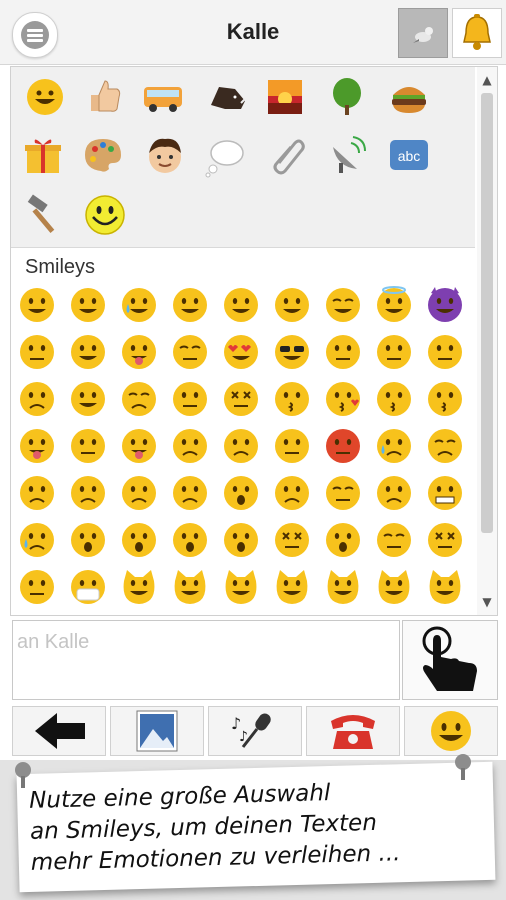  Describe the element at coordinates (477, 33) in the screenshot. I see `notification-button` at that location.